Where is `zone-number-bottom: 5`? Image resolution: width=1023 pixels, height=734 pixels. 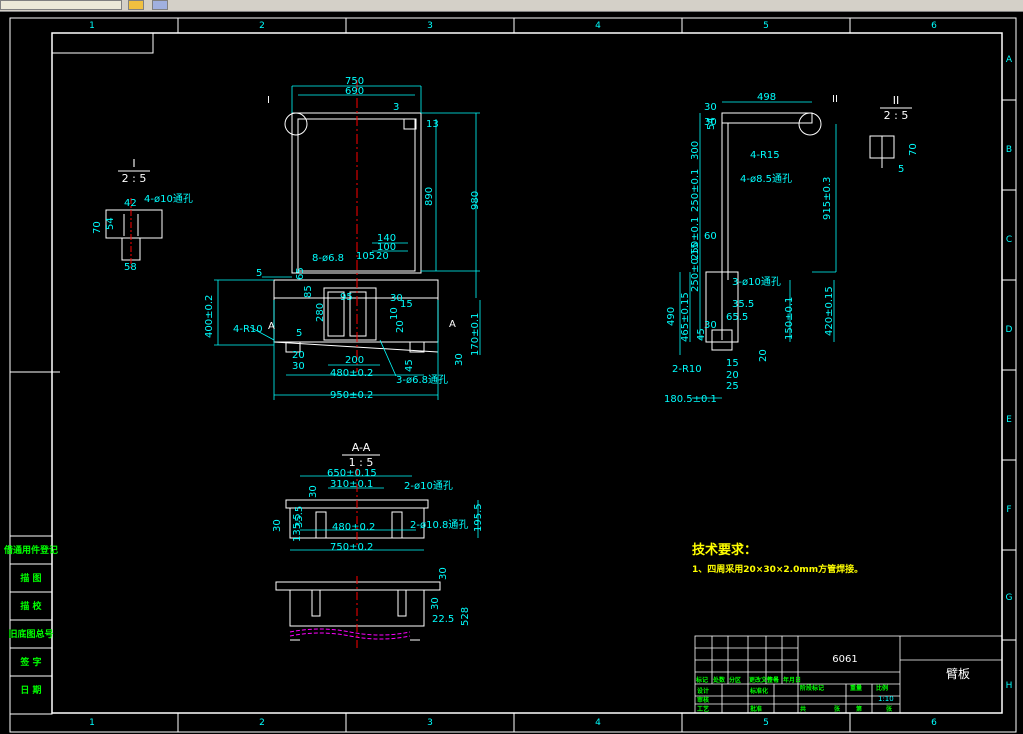
zone-number-bottom: 5 is located at coordinates (766, 723).